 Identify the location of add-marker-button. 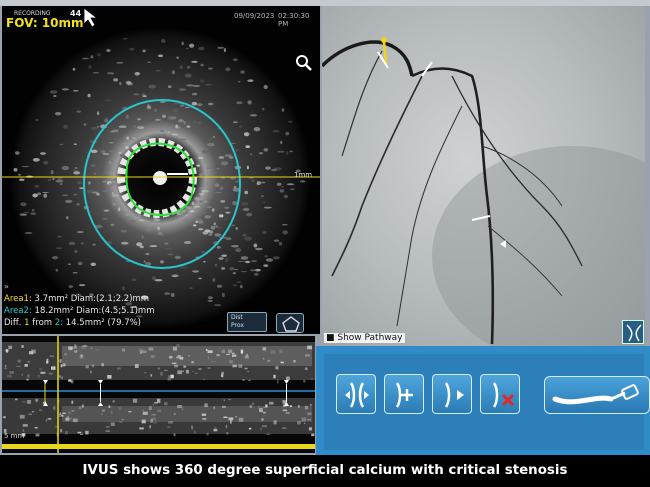
(404, 394).